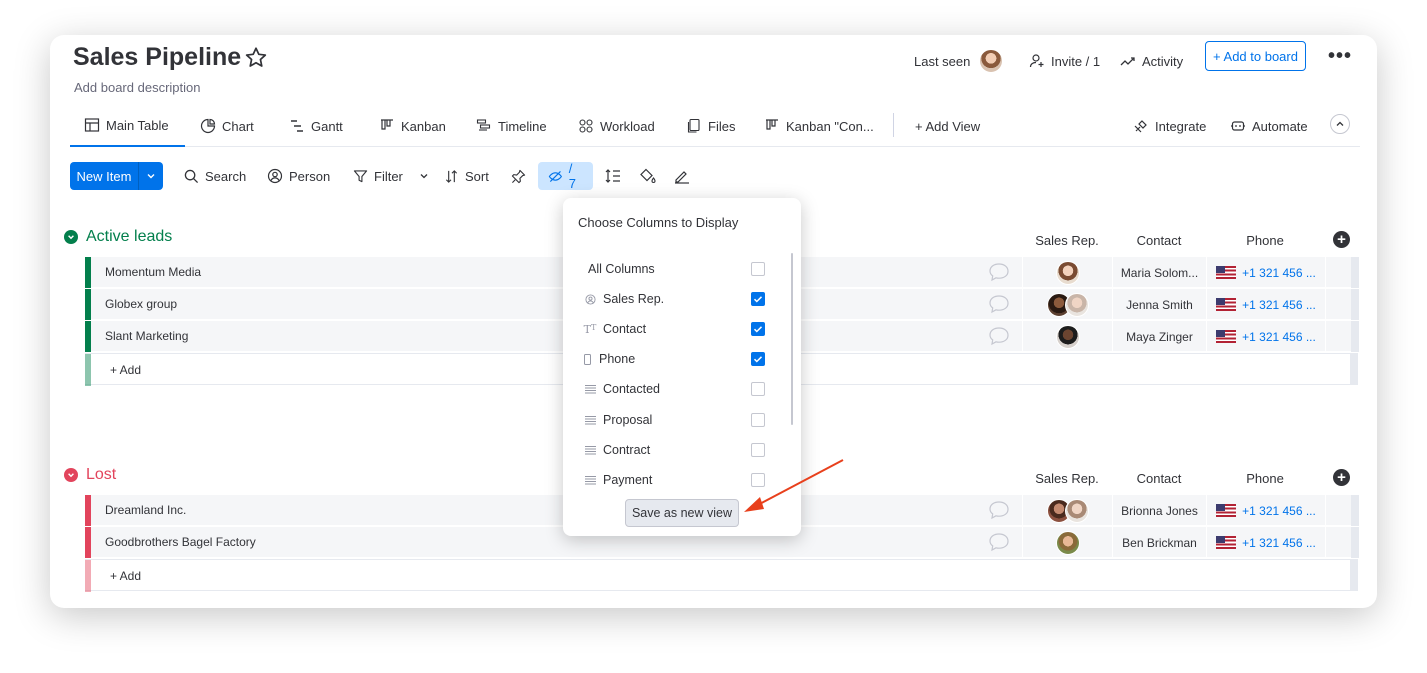 The image size is (1427, 673). What do you see at coordinates (1159, 304) in the screenshot?
I see `contact-cell: Jenna Smith` at bounding box center [1159, 304].